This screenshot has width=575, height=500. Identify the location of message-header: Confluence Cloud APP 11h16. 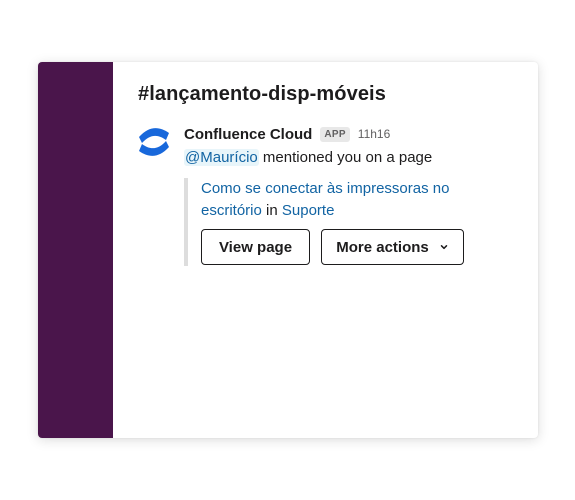
(287, 134).